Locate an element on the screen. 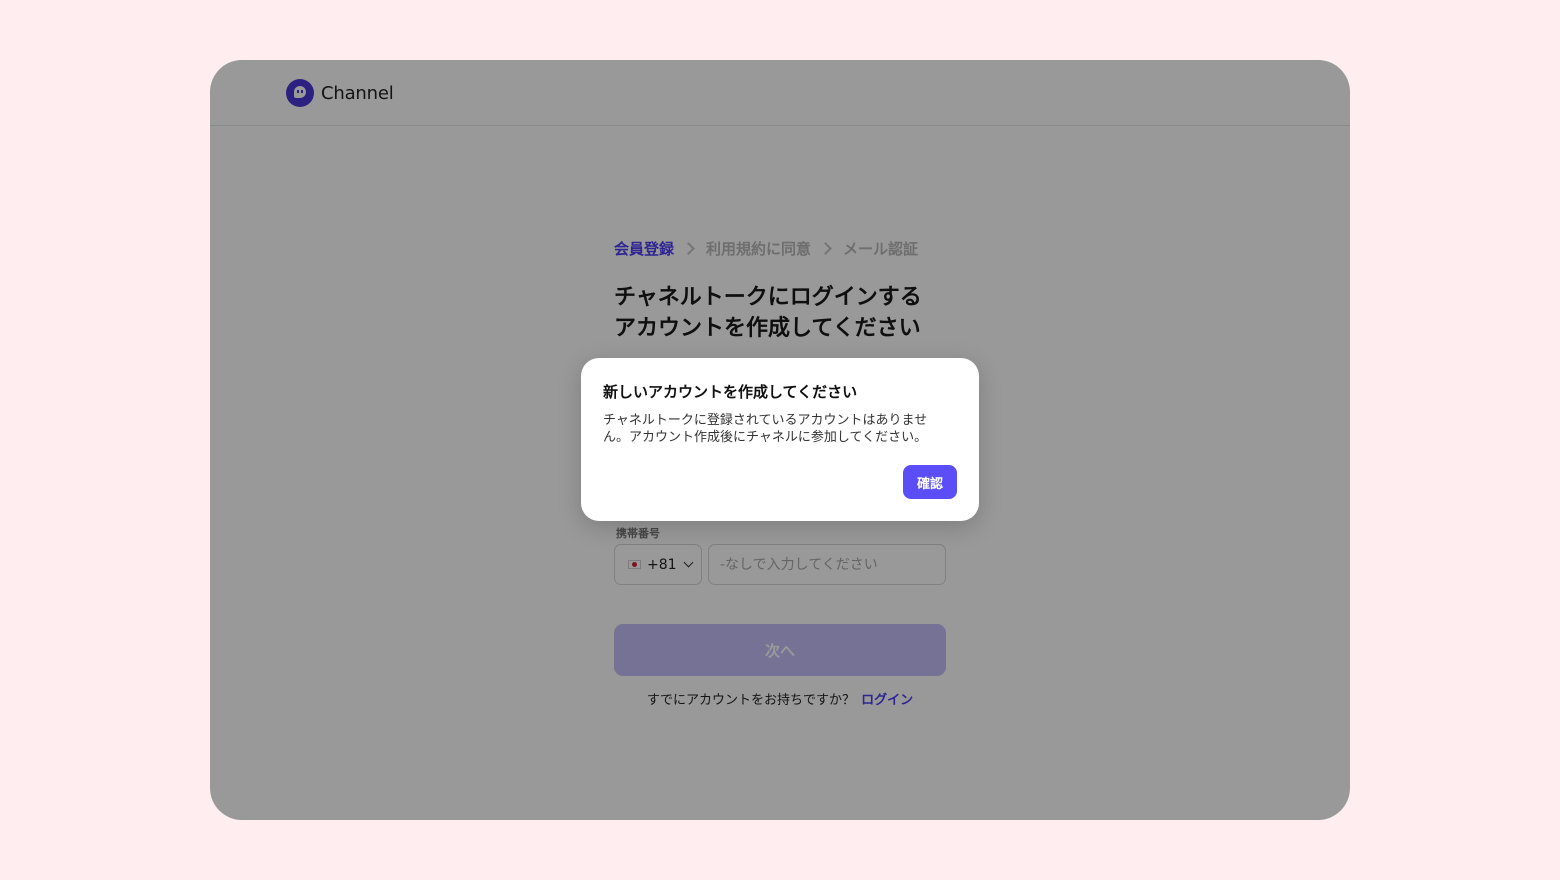  confirm-button: 確認 is located at coordinates (930, 482).